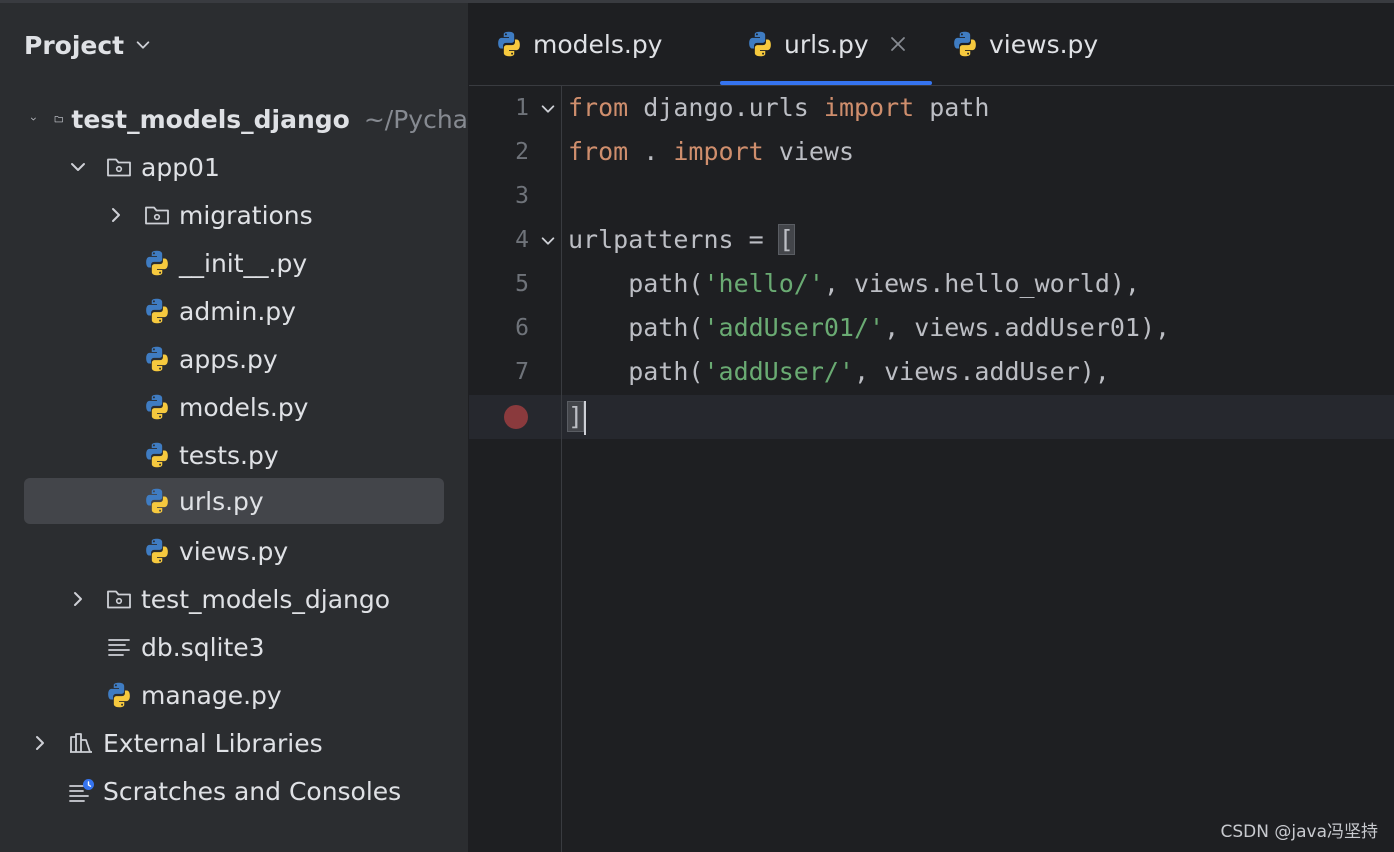 Image resolution: width=1394 pixels, height=852 pixels. What do you see at coordinates (244, 407) in the screenshot?
I see `tree-item-label: models.py` at bounding box center [244, 407].